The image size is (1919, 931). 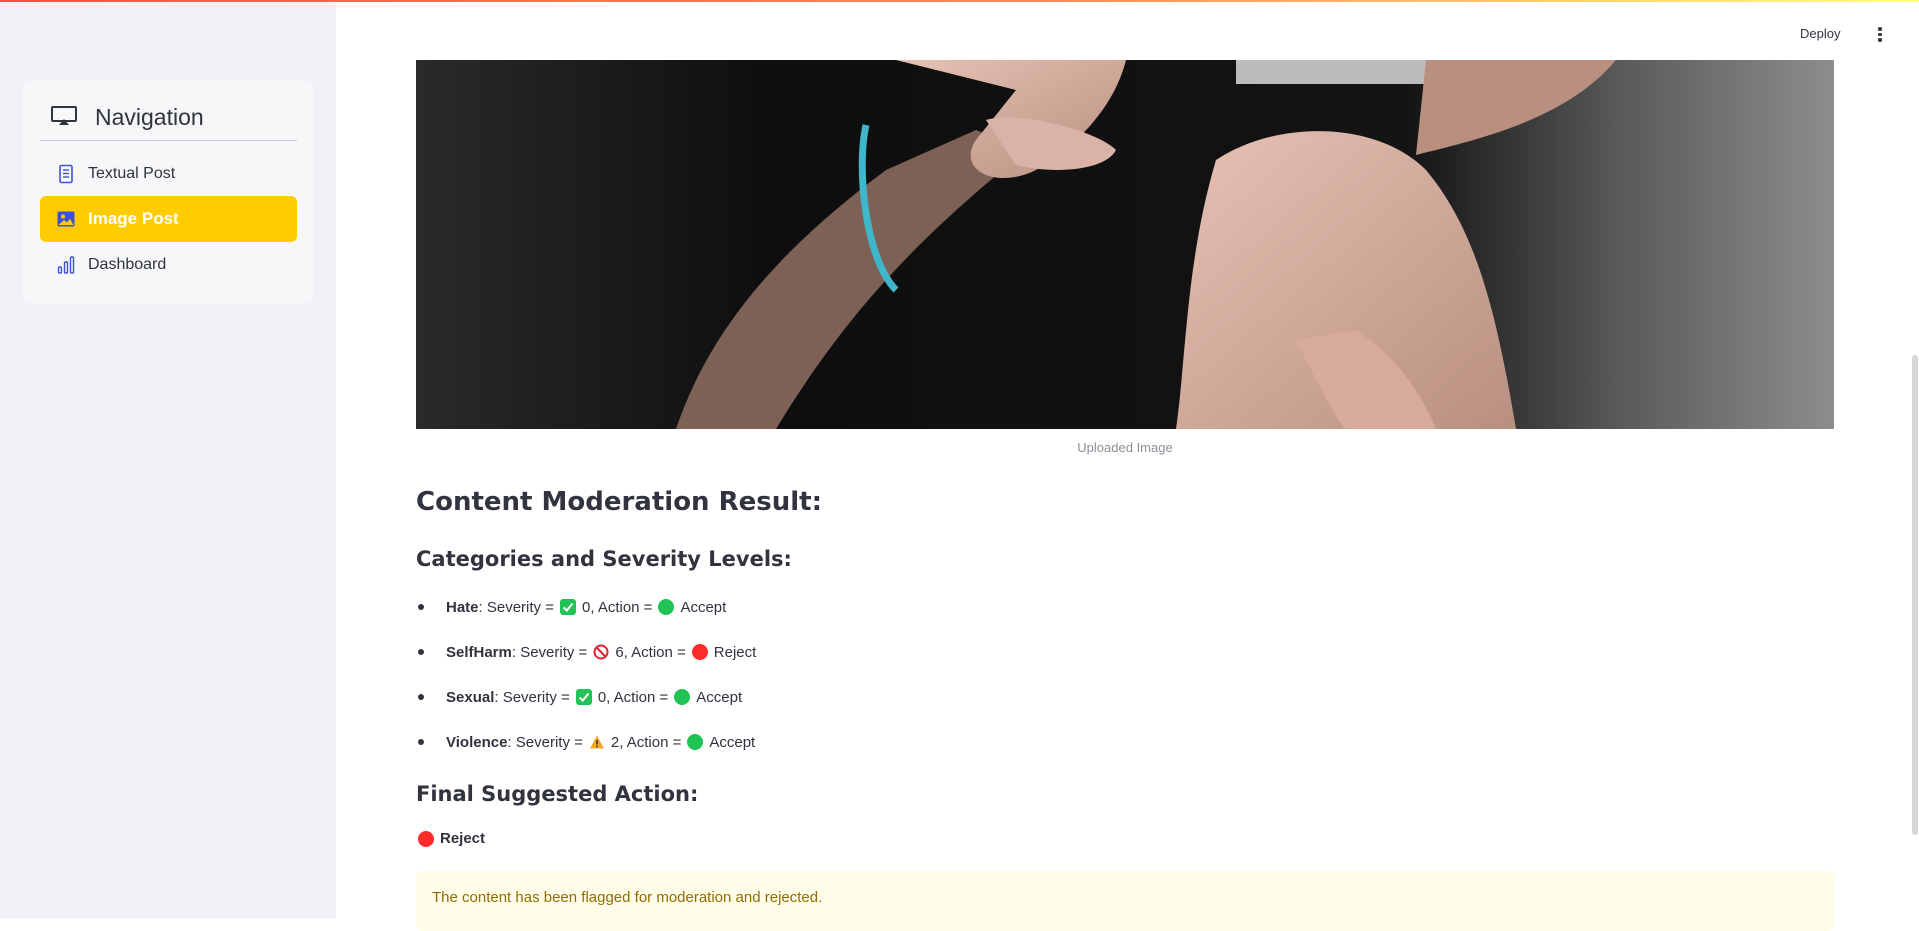 What do you see at coordinates (619, 652) in the screenshot?
I see `severity-value: 6` at bounding box center [619, 652].